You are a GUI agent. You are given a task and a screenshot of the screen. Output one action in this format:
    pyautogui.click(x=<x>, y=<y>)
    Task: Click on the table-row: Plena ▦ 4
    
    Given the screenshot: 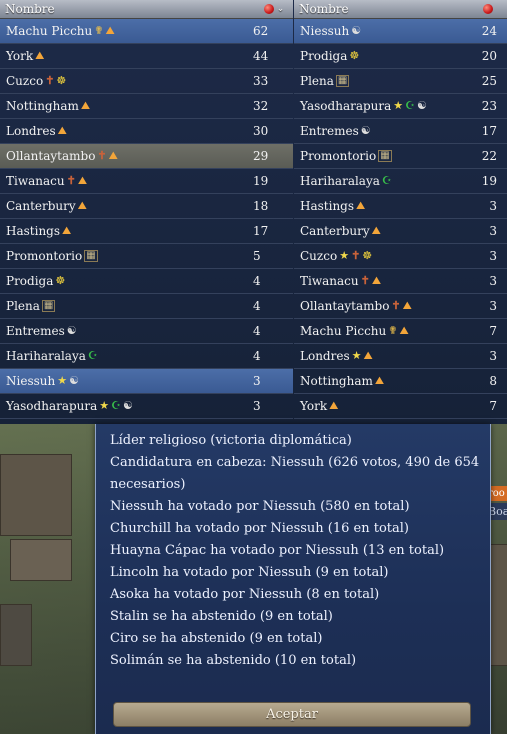 What is the action you would take?
    pyautogui.click(x=146, y=306)
    